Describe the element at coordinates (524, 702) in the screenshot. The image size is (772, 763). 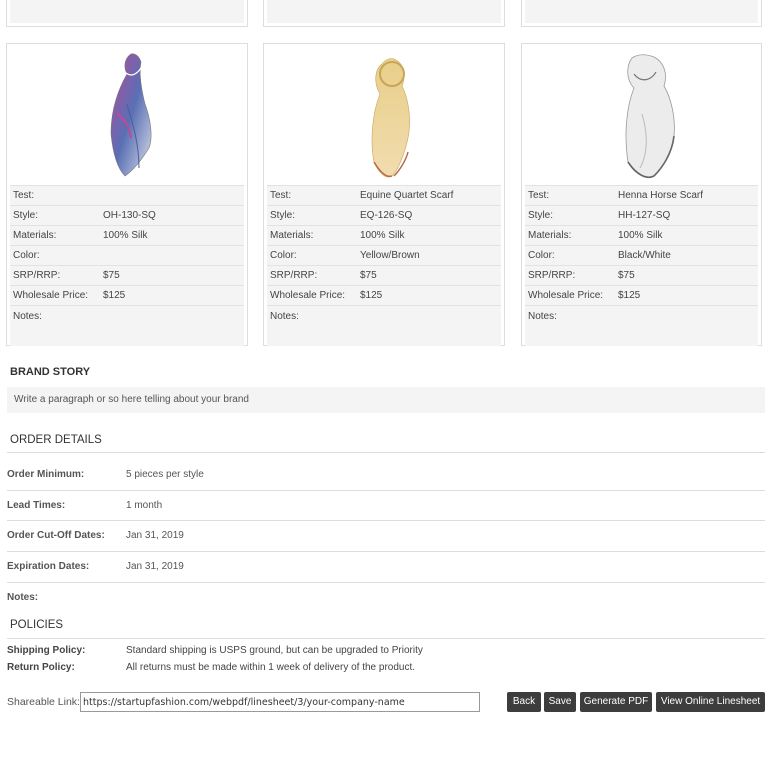
I see `back-button: Back` at that location.